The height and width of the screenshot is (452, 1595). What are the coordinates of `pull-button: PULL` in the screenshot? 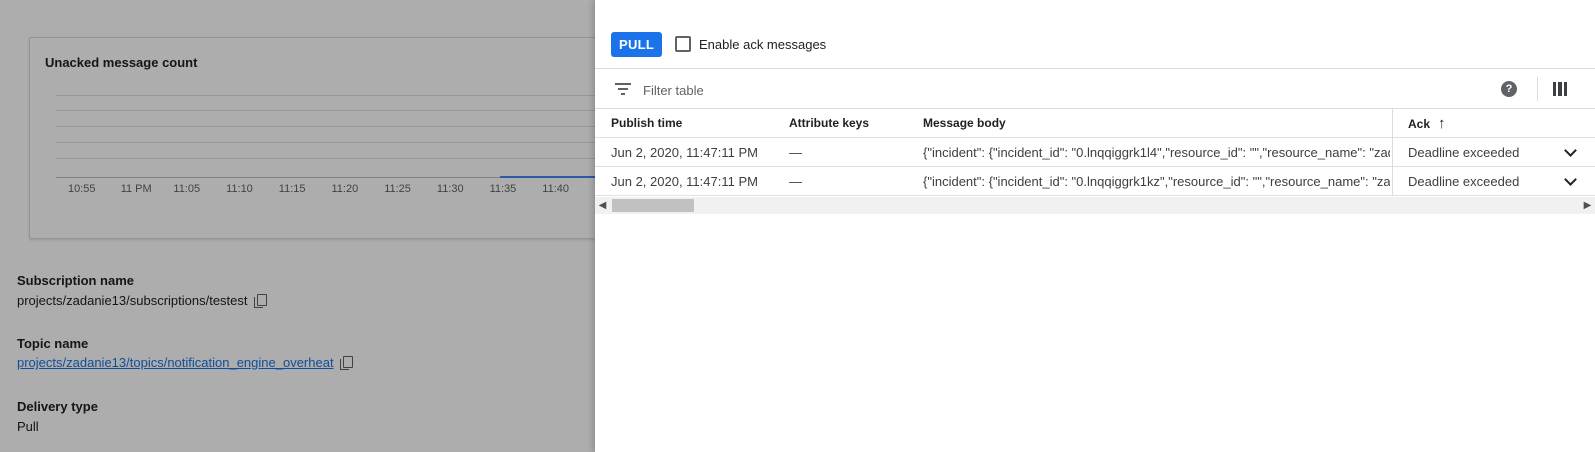 It's located at (637, 44).